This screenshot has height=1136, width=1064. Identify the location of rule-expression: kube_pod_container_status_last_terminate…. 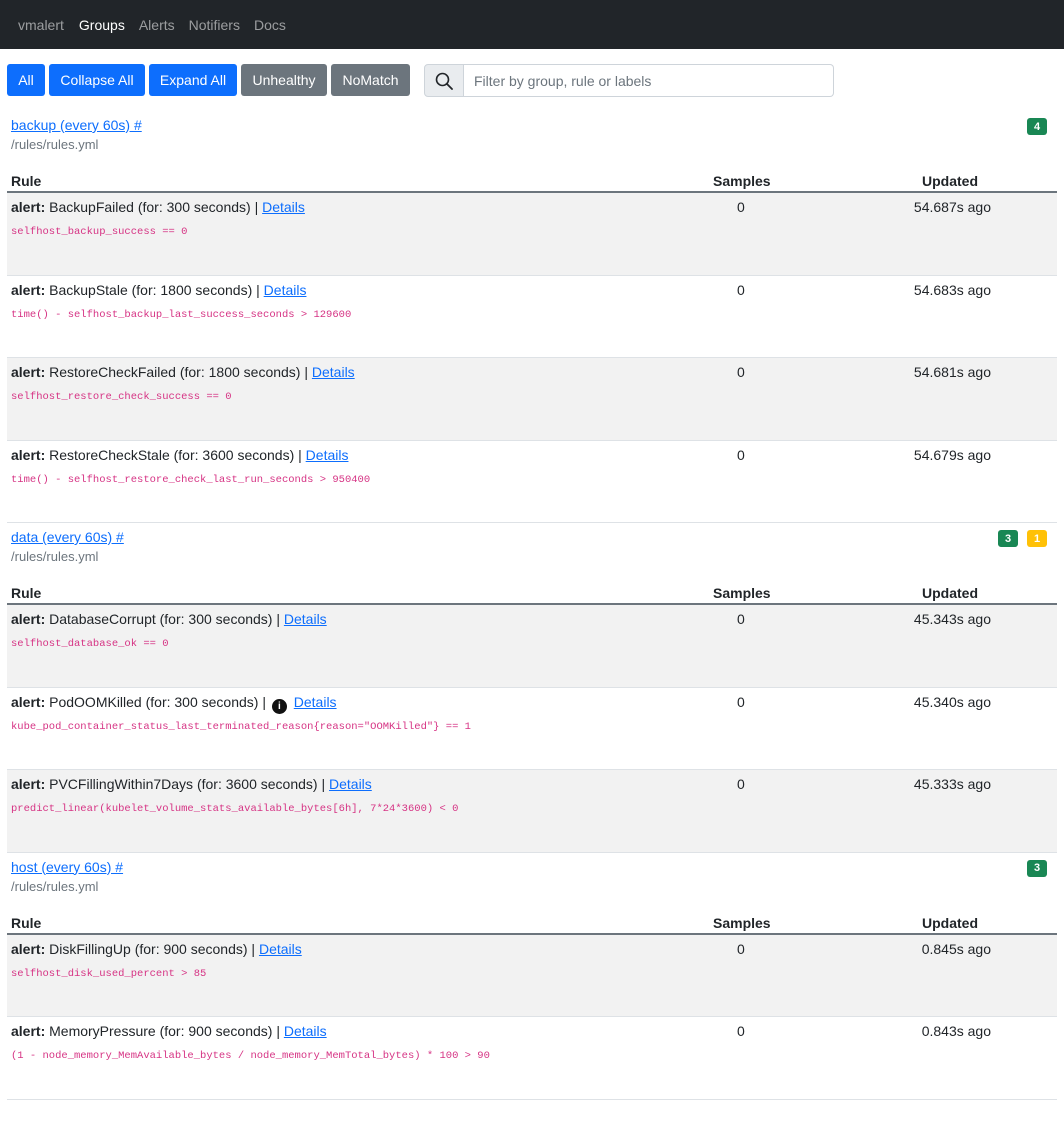
(241, 726).